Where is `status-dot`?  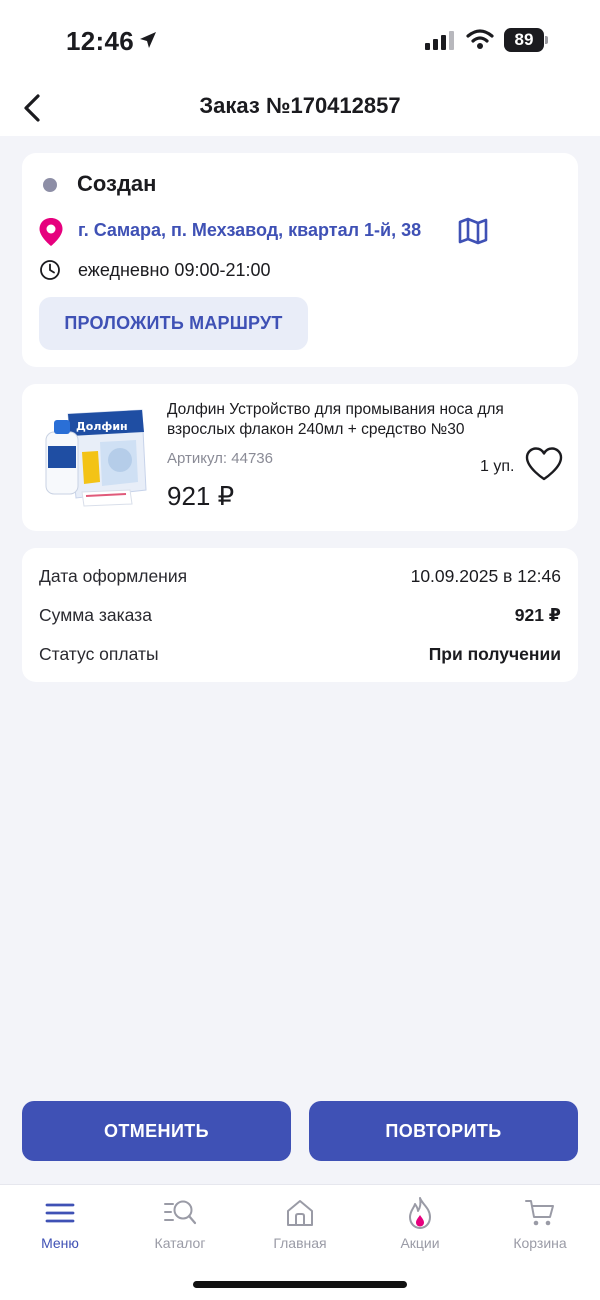
status-dot is located at coordinates (50, 185).